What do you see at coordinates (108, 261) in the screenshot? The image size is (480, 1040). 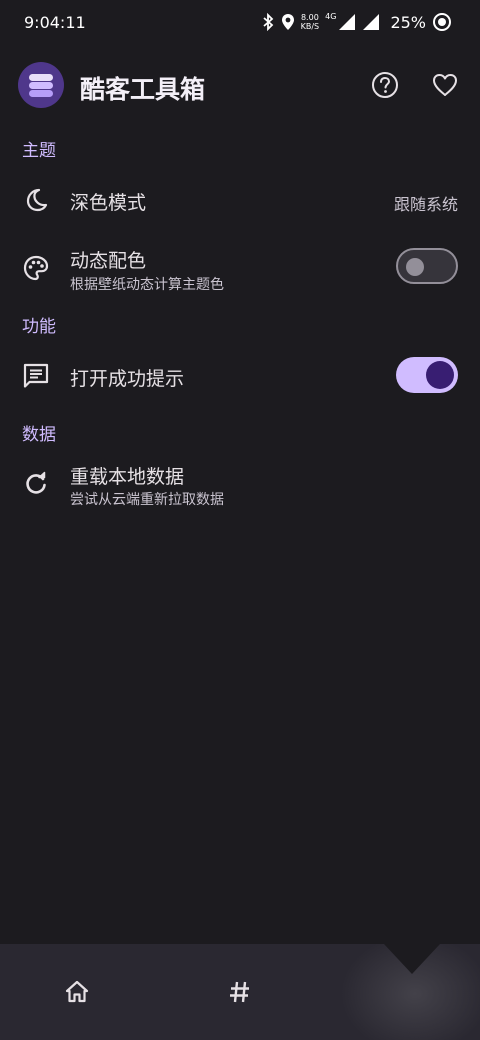 I see `setting-title: 动态配色` at bounding box center [108, 261].